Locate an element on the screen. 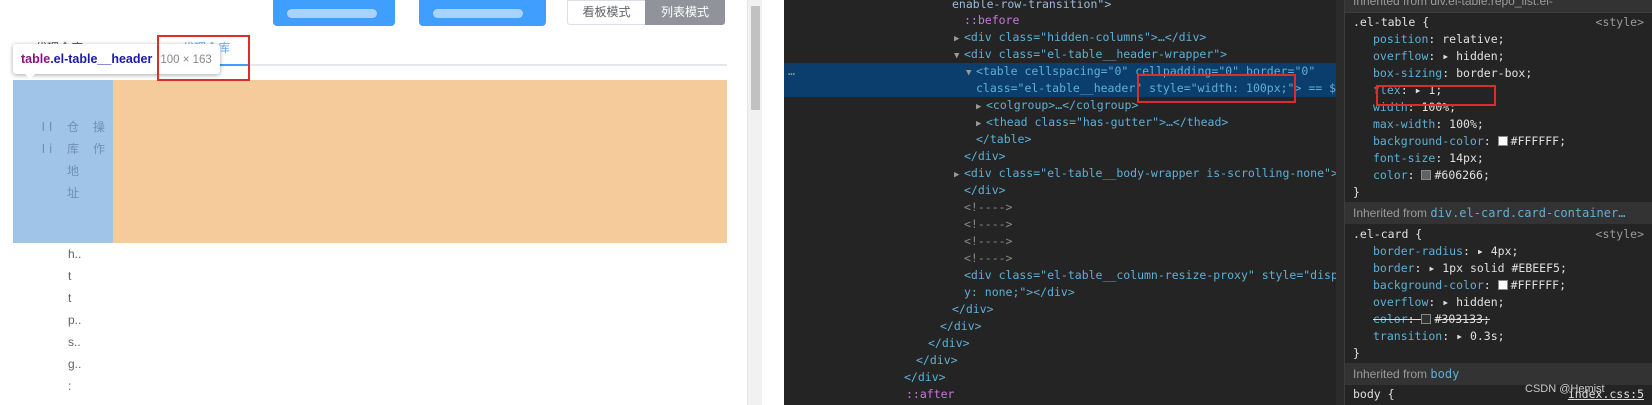  rule-selector: .el-table { is located at coordinates (1391, 22).